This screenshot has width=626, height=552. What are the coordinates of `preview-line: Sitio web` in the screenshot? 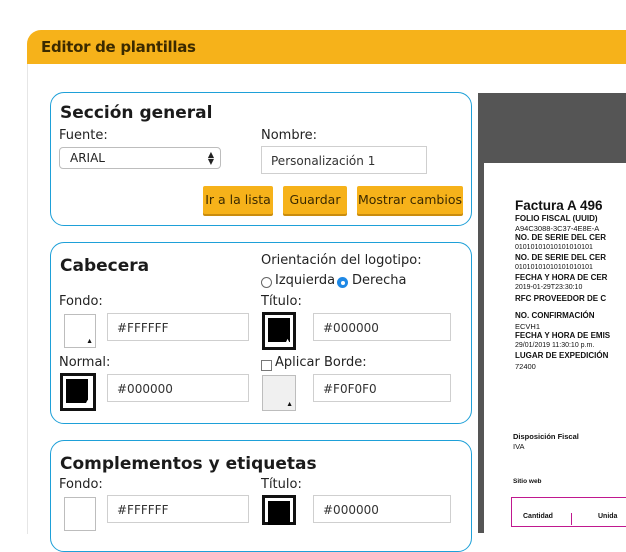 It's located at (527, 481).